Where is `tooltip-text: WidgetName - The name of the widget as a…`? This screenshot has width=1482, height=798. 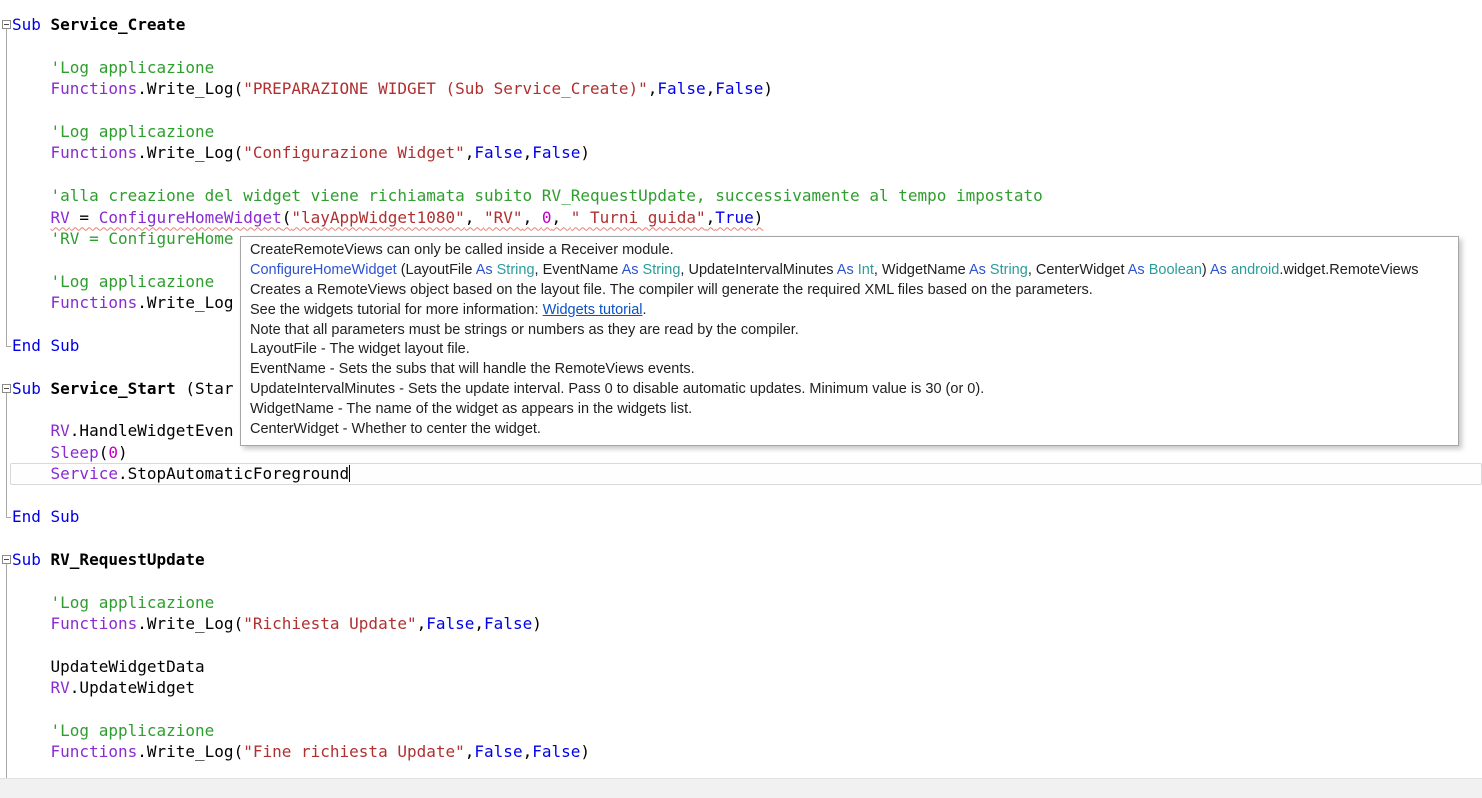 tooltip-text: WidgetName - The name of the widget as a… is located at coordinates (471, 409).